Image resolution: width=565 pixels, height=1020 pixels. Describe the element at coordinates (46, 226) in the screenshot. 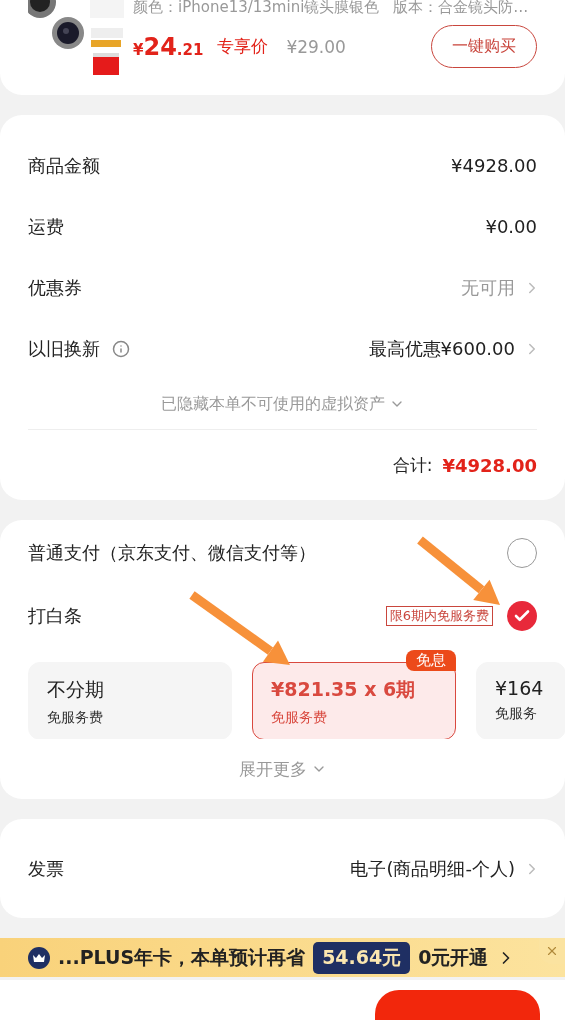

I see `row-label: 运费` at that location.